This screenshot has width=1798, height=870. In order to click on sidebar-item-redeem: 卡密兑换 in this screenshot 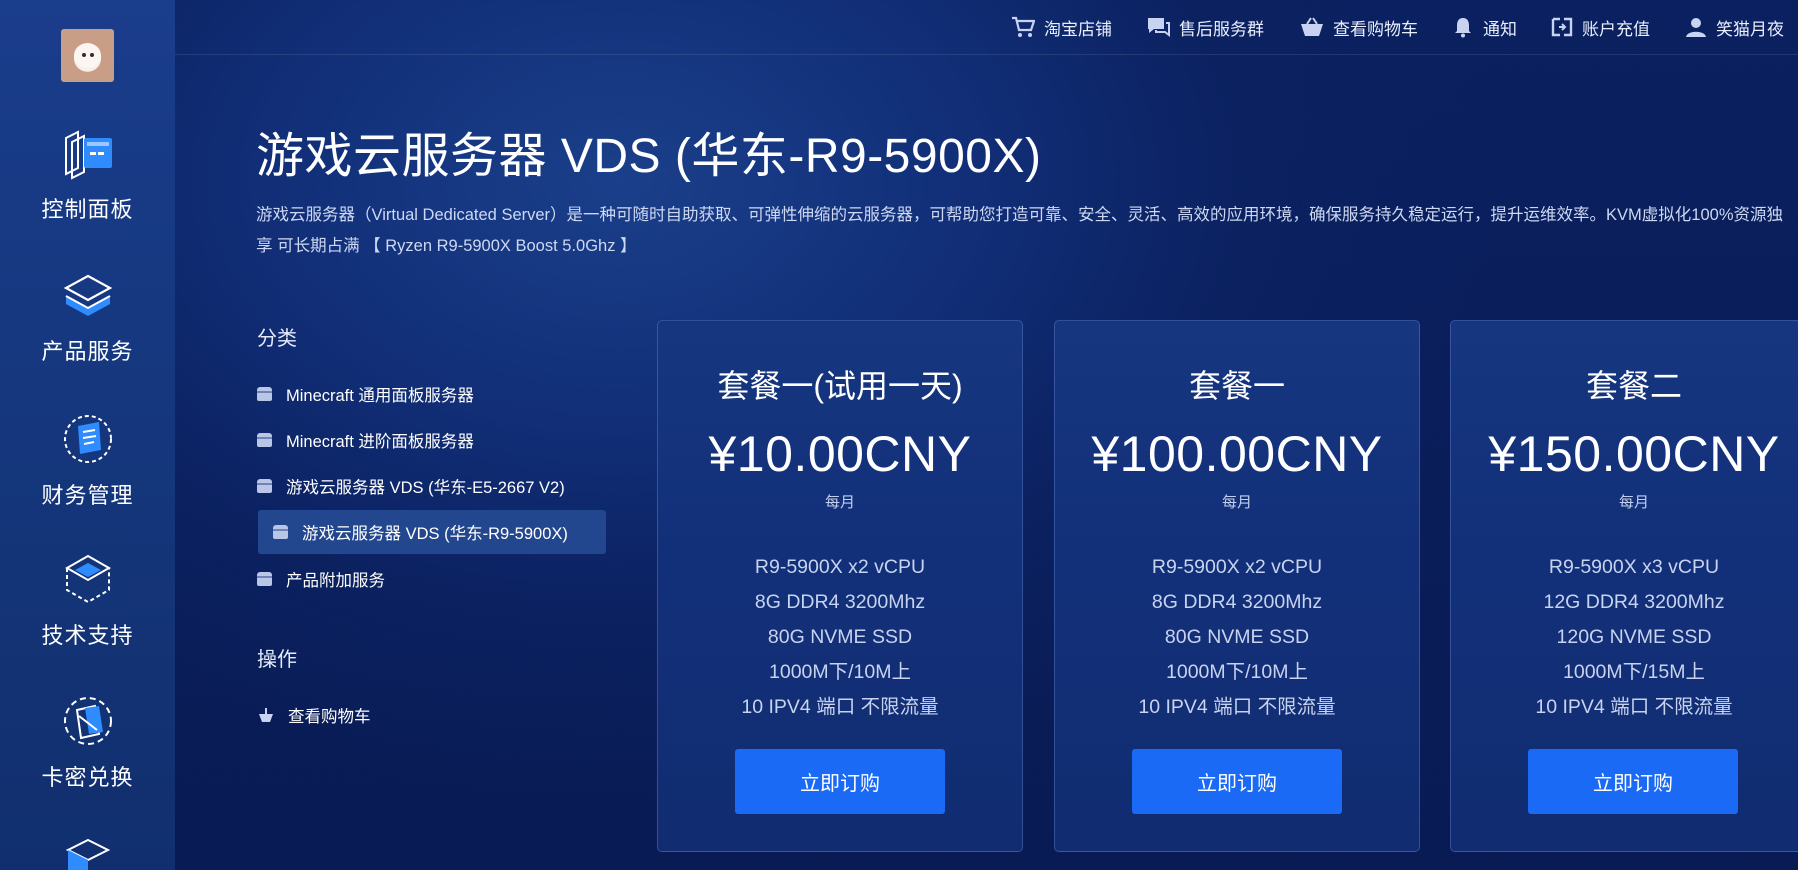, I will do `click(87, 743)`.